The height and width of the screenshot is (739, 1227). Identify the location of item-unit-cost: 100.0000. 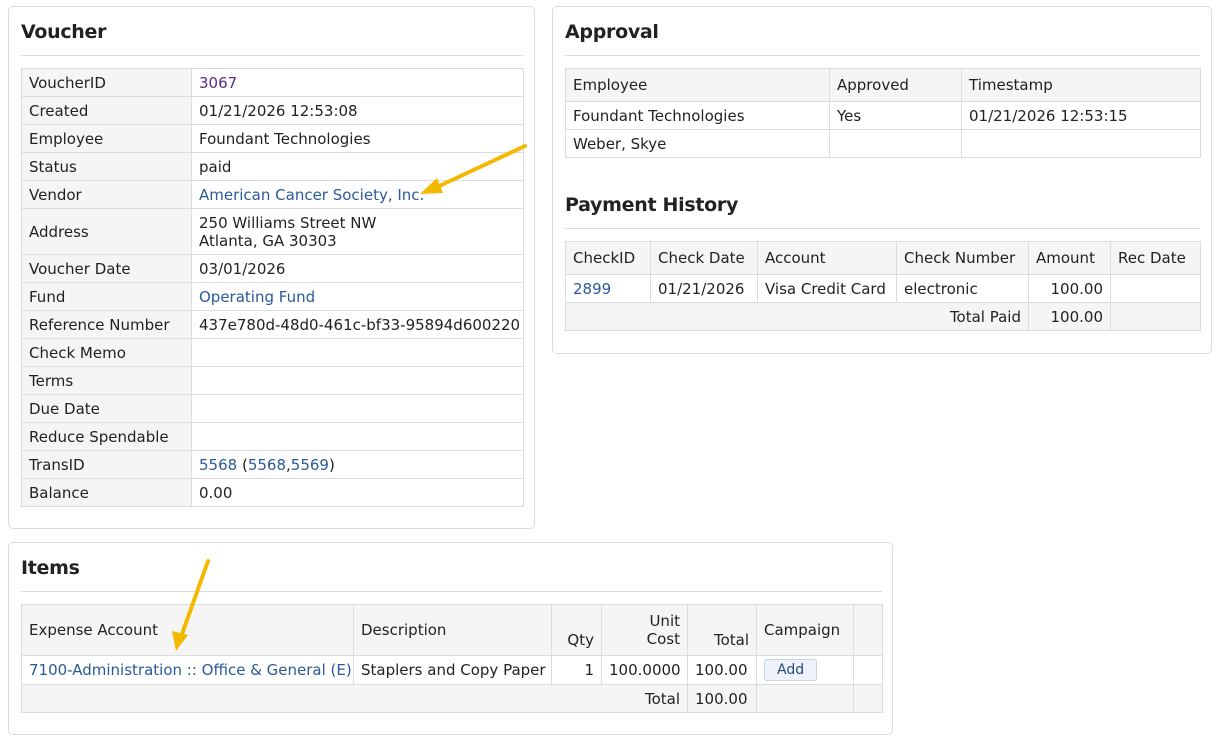
(644, 670).